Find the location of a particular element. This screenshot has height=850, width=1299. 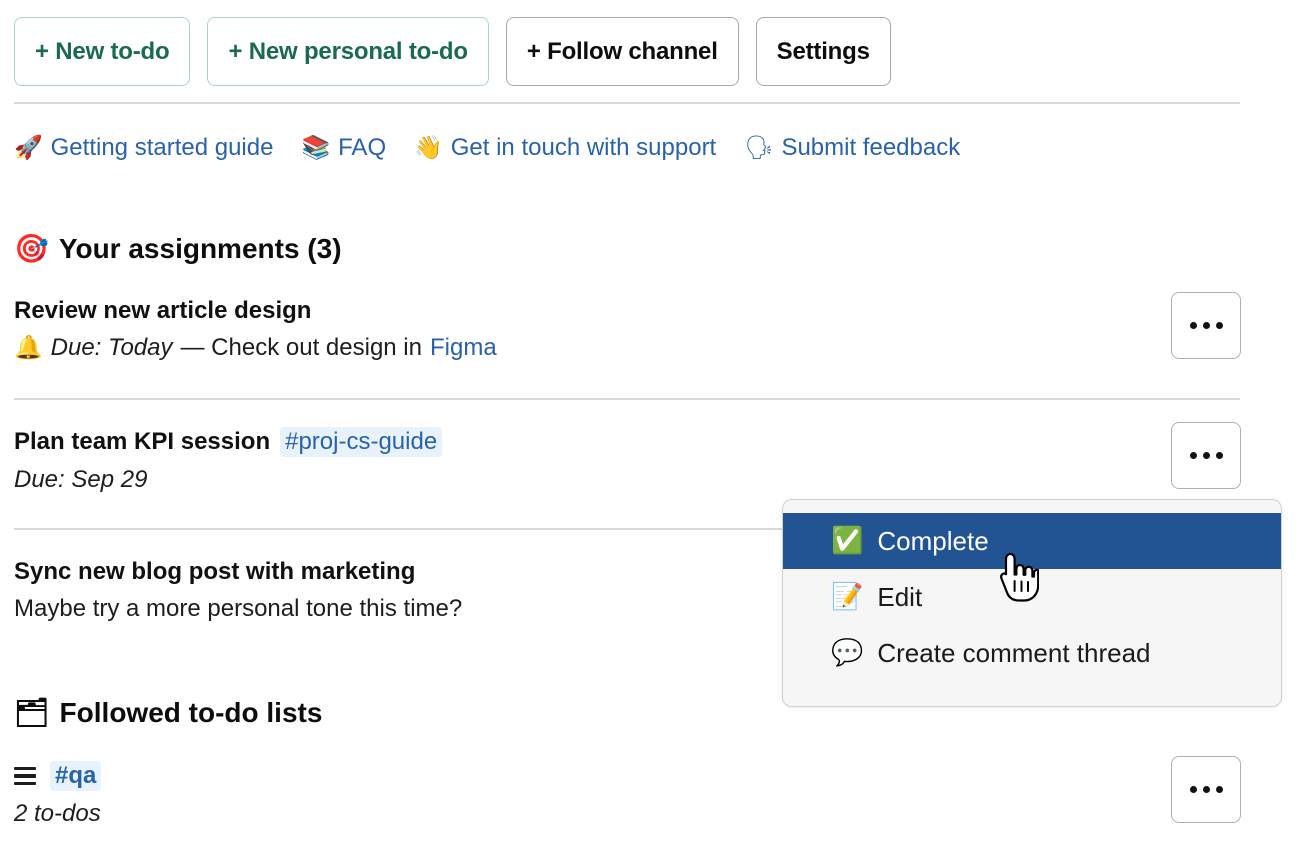

figma-link: Figma is located at coordinates (463, 348).